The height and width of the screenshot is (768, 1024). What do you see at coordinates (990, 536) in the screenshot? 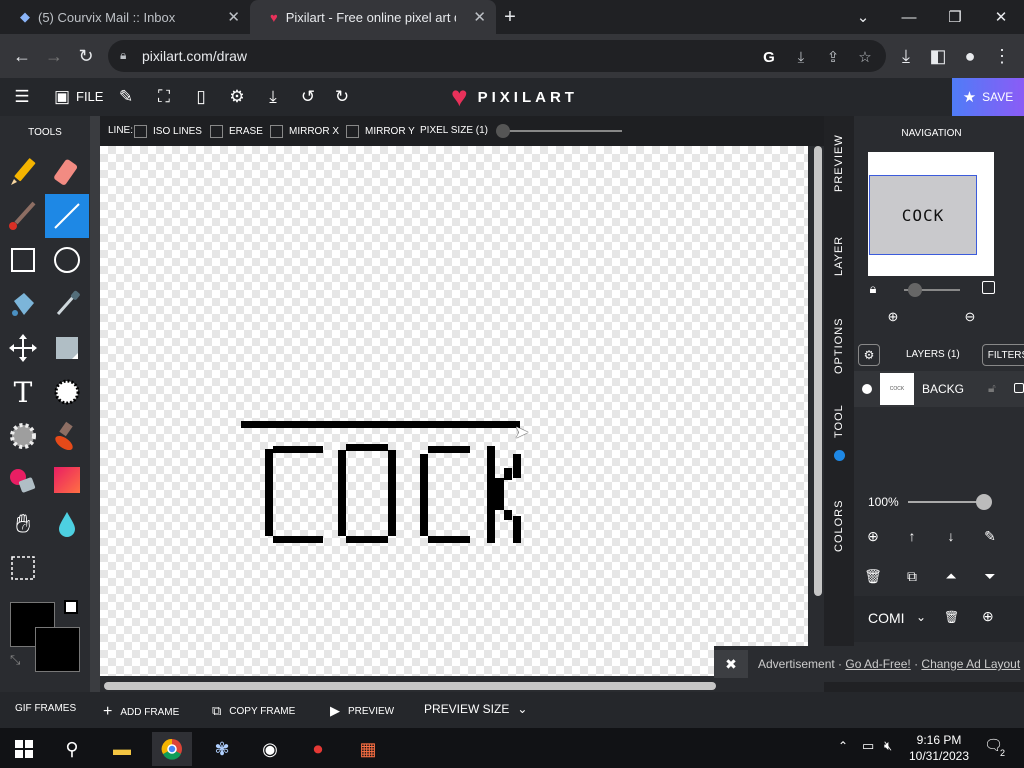
I see `edit-layer-icon: ✎` at bounding box center [990, 536].